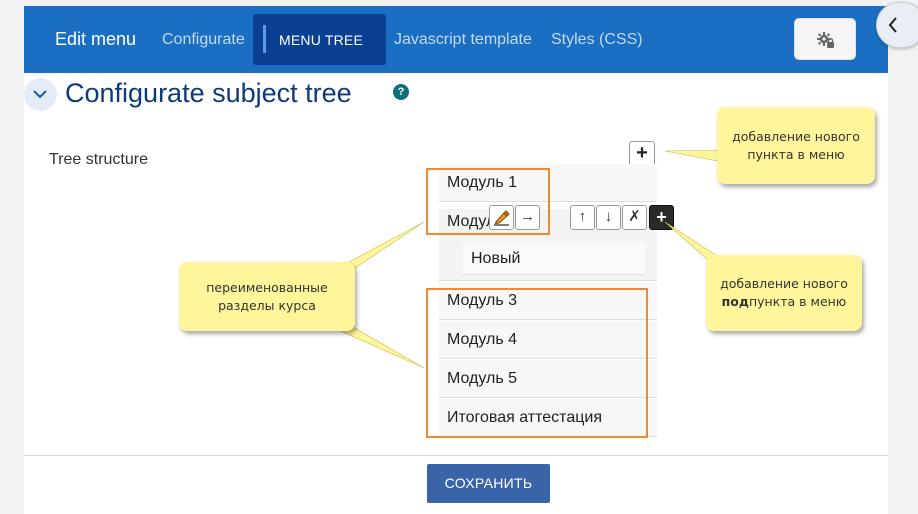 This screenshot has height=514, width=918. I want to click on callout-add-item-text: добавление нового пункта в меню, so click(796, 145).